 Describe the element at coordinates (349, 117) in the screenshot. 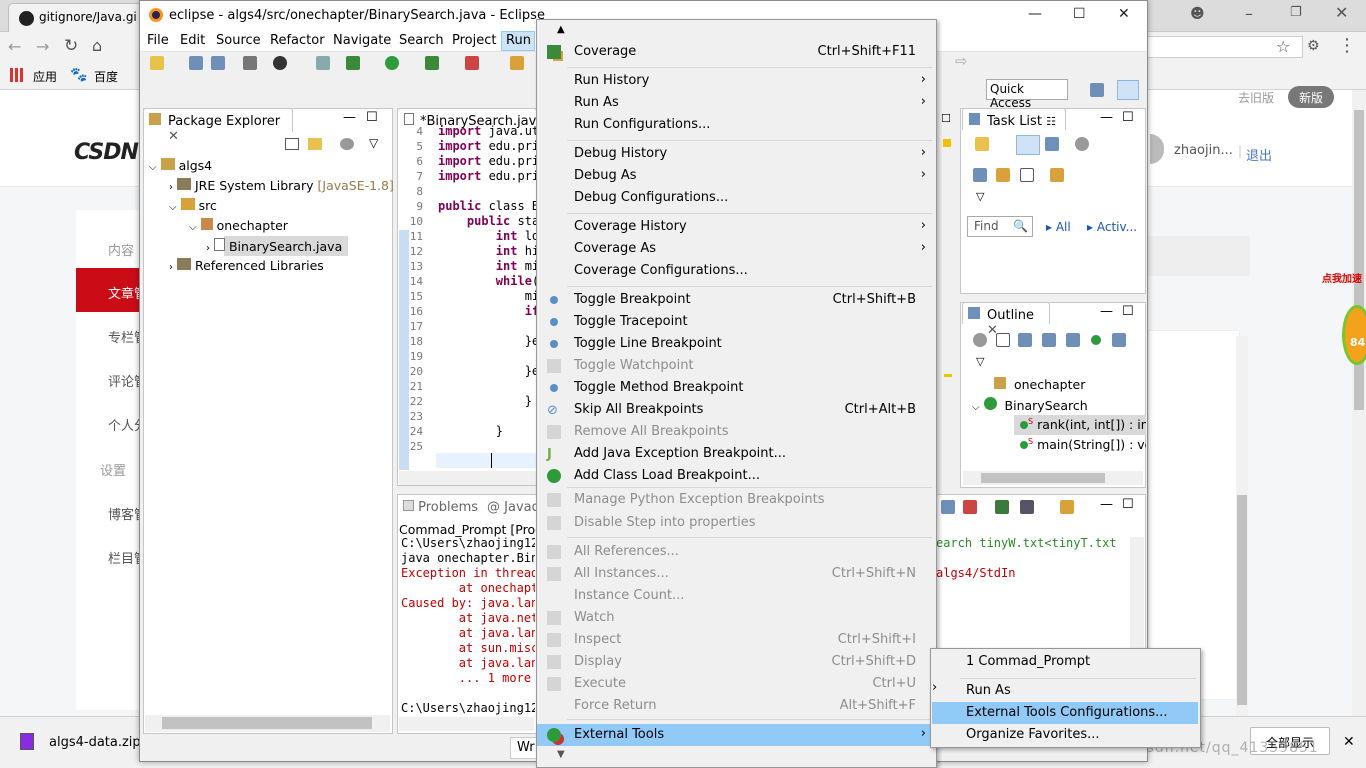

I see `panel-minimize-icon: —` at that location.